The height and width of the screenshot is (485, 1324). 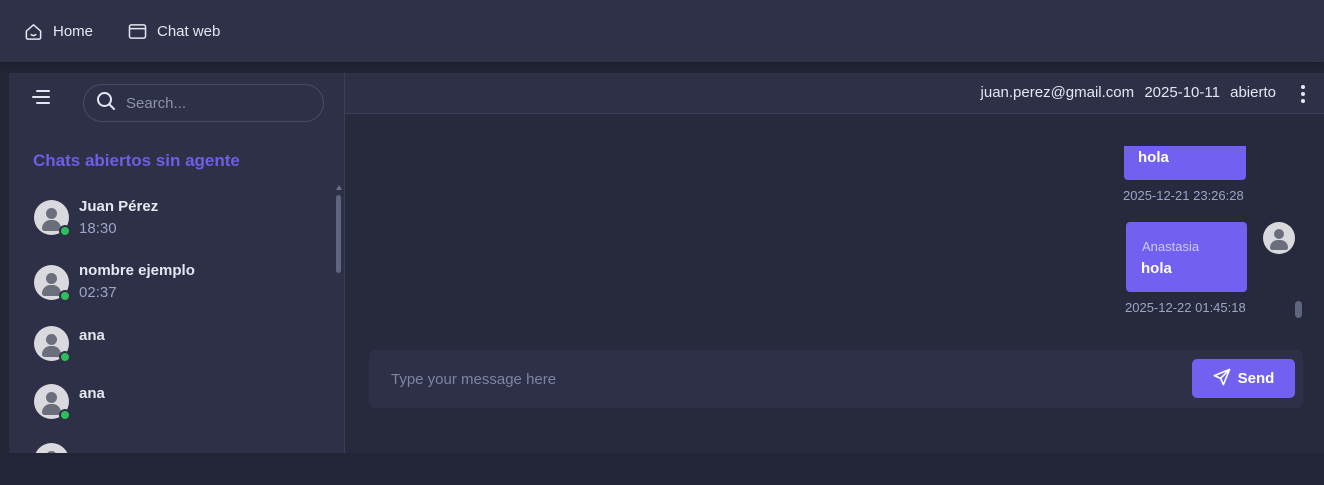 What do you see at coordinates (171, 217) in the screenshot?
I see `chat-list-item: Juan Pérez 18:30` at bounding box center [171, 217].